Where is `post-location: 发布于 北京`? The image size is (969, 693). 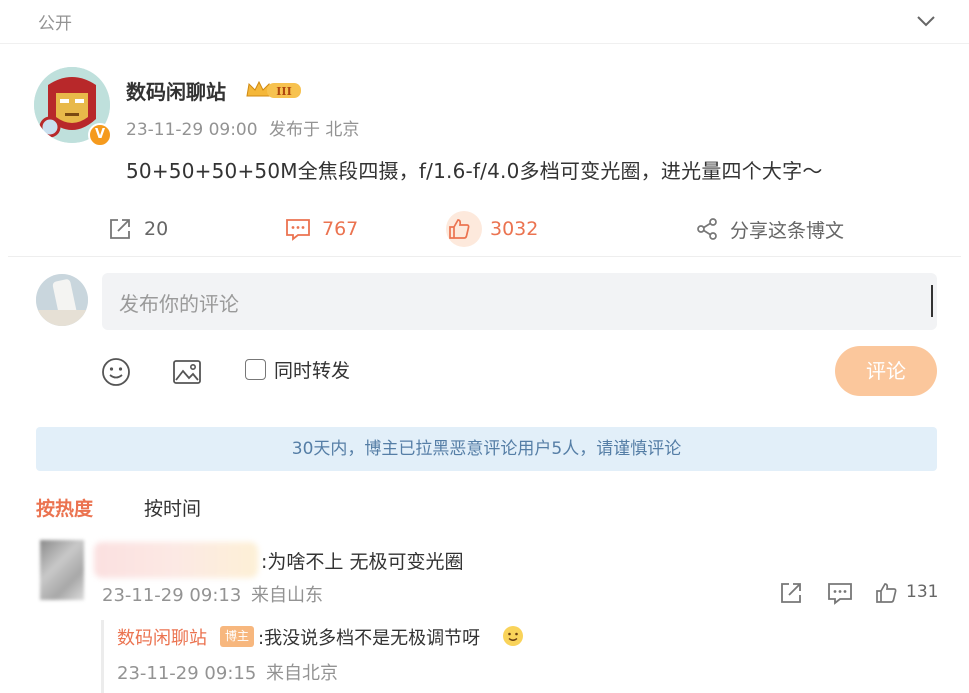
post-location: 发布于 北京 is located at coordinates (314, 130).